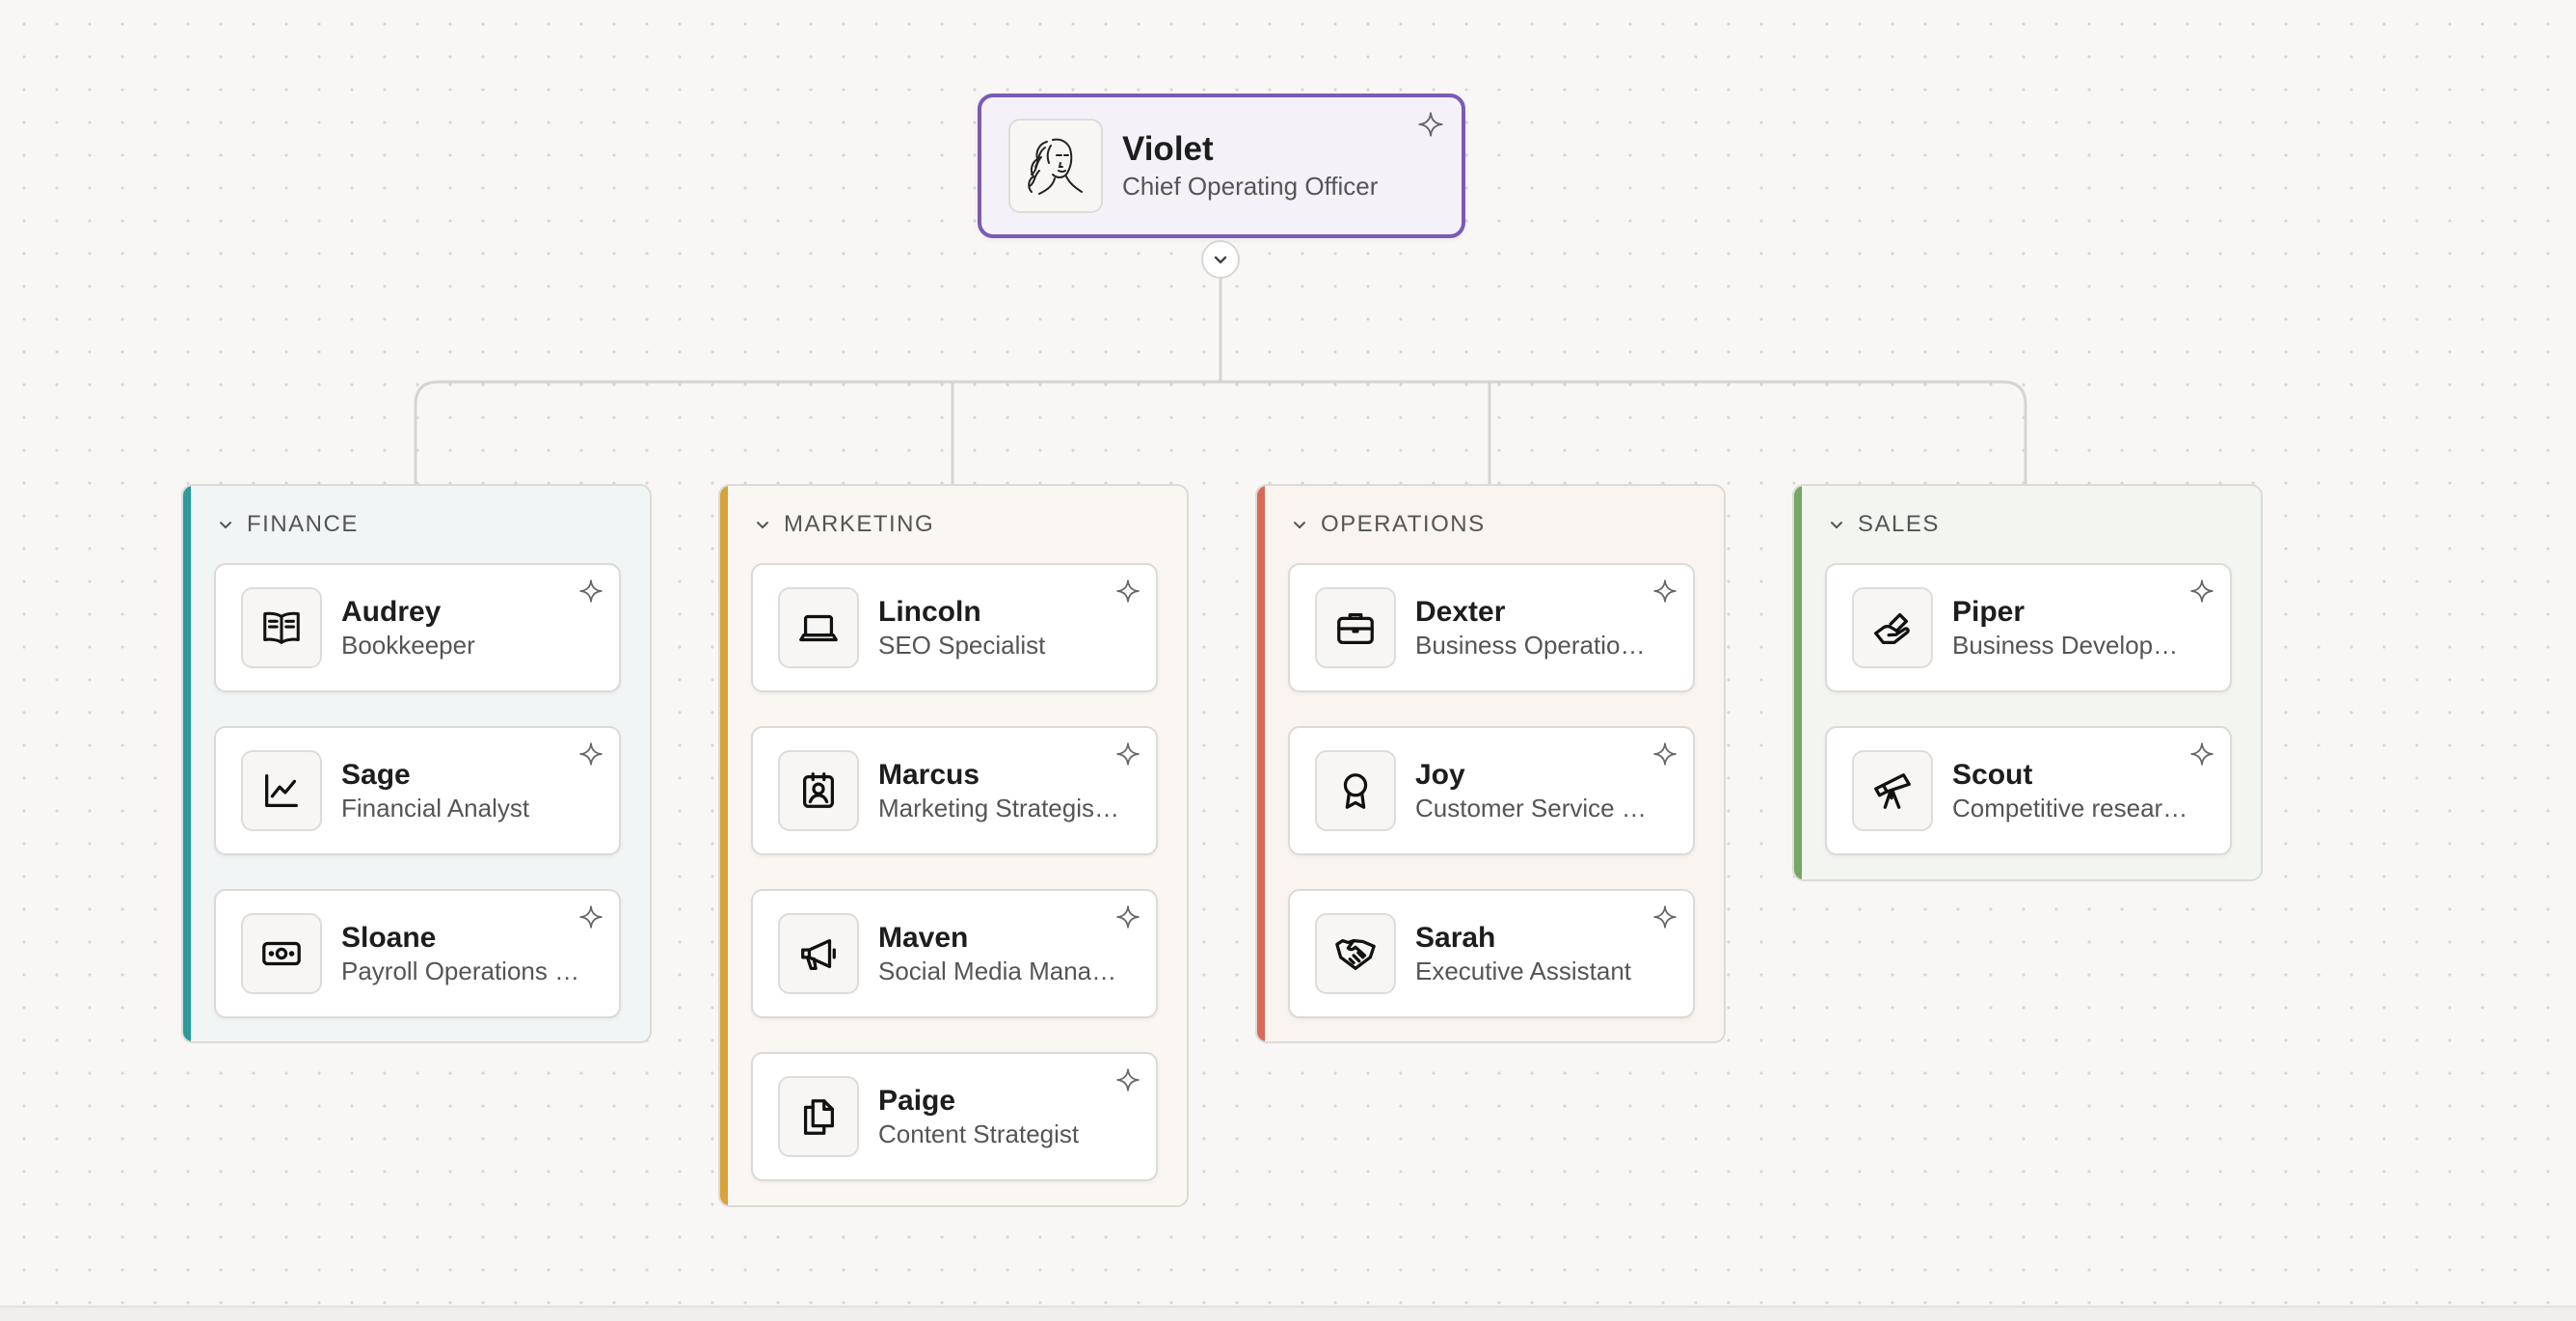  I want to click on member-card-audrey: Audrey Bookkeeper, so click(418, 627).